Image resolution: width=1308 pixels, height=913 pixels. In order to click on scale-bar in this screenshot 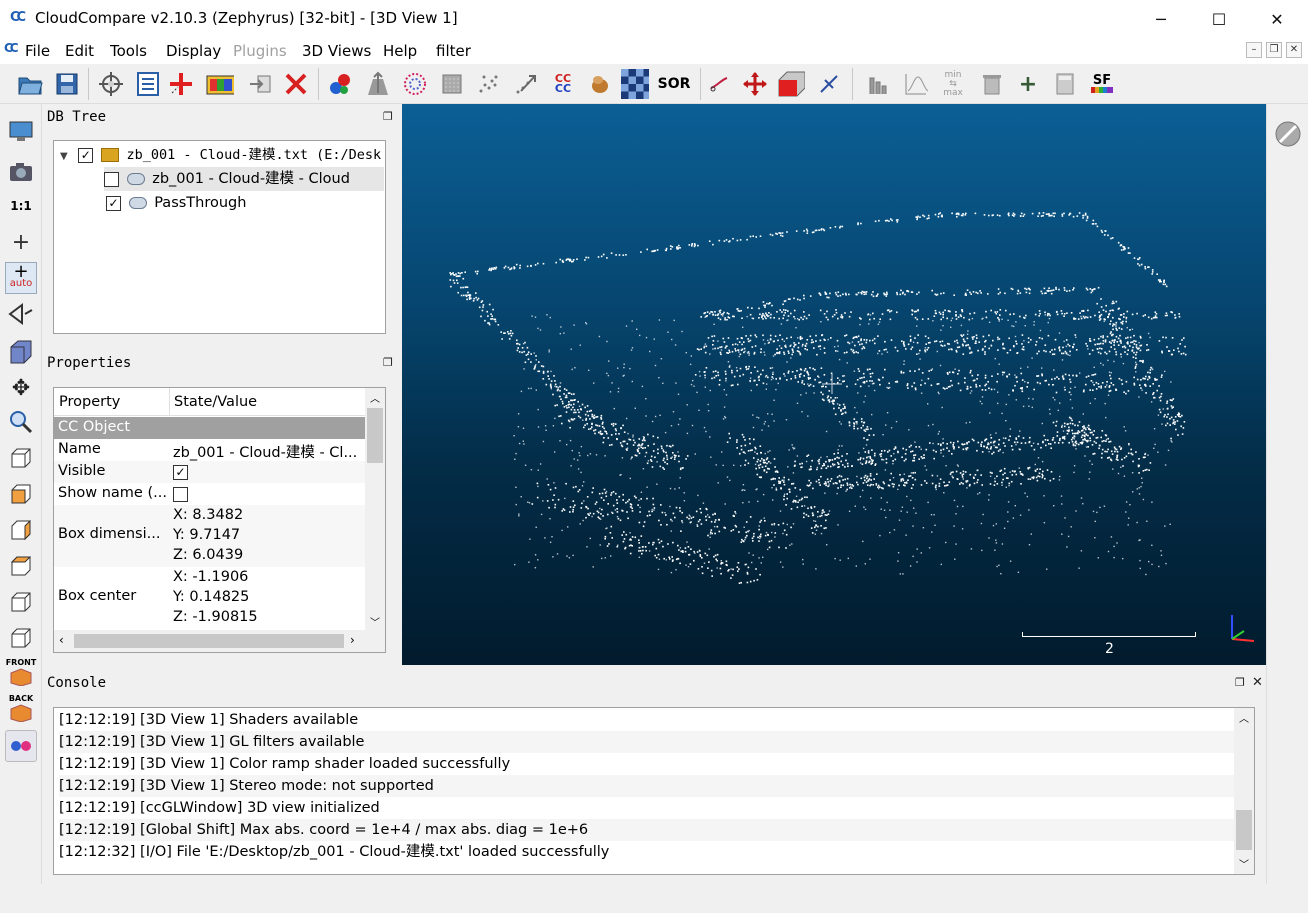, I will do `click(1109, 634)`.